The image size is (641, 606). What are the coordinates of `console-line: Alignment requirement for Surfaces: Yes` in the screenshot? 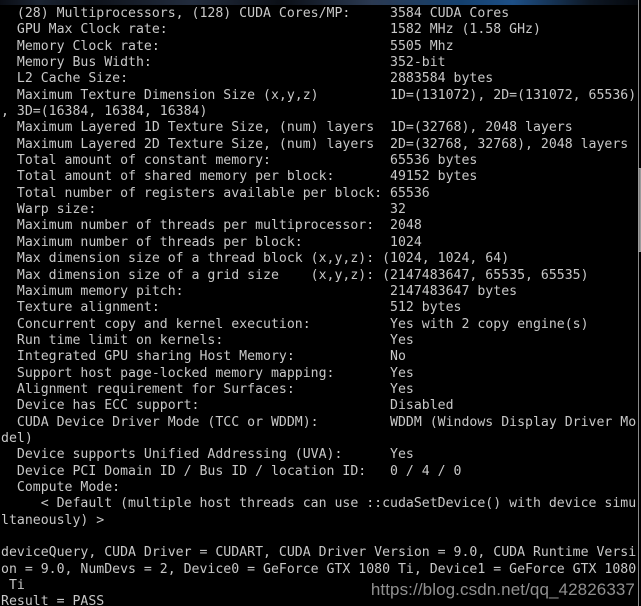 It's located at (207, 389).